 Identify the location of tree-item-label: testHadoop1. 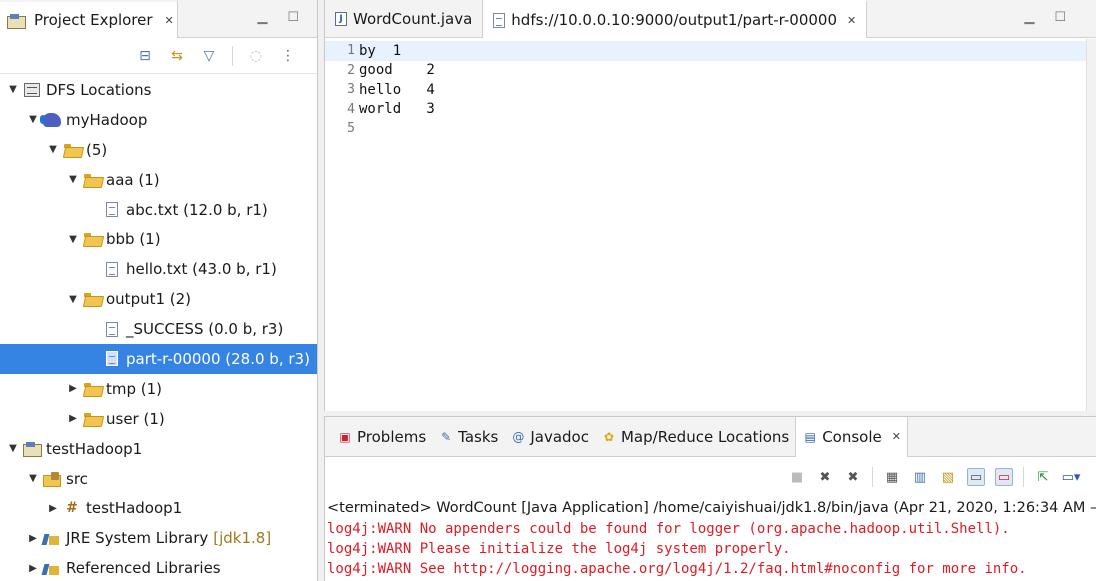
(94, 448).